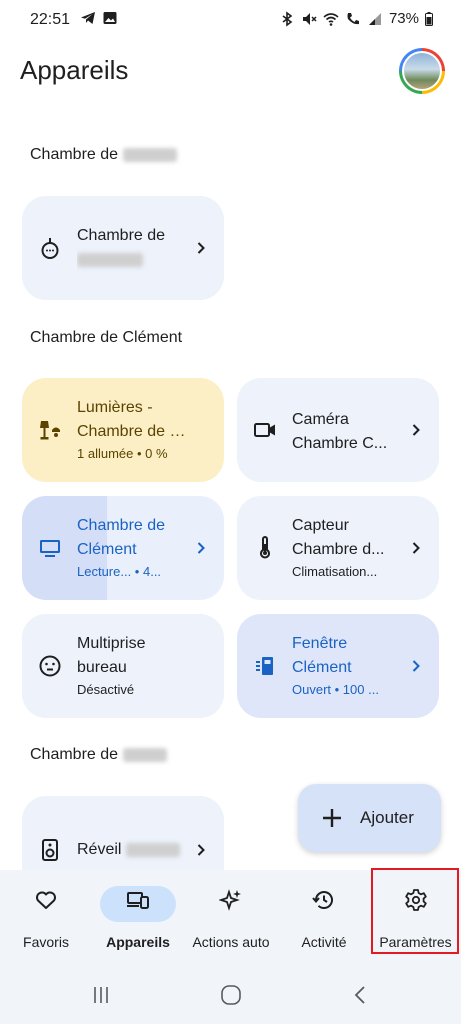 This screenshot has height=1024, width=461. Describe the element at coordinates (324, 942) in the screenshot. I see `nav-label: Activité` at that location.